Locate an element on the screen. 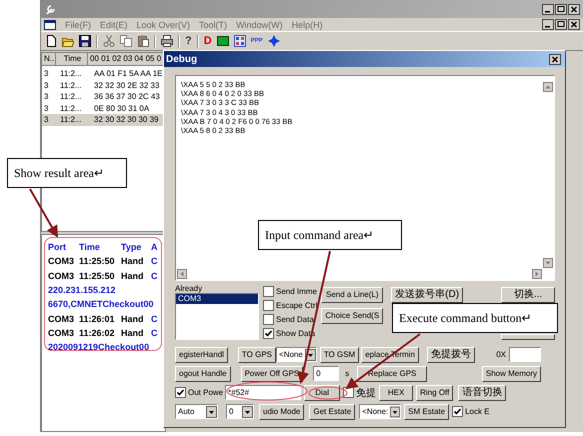 This screenshot has height=436, width=583. button: udio Mode is located at coordinates (281, 412).